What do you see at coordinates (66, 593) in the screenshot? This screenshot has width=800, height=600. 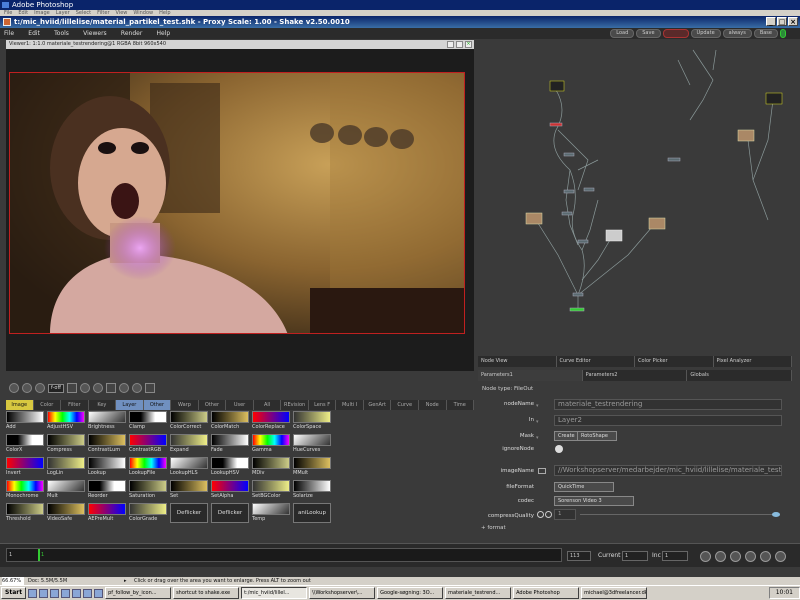 I see `quicklaunch-app-icon` at bounding box center [66, 593].